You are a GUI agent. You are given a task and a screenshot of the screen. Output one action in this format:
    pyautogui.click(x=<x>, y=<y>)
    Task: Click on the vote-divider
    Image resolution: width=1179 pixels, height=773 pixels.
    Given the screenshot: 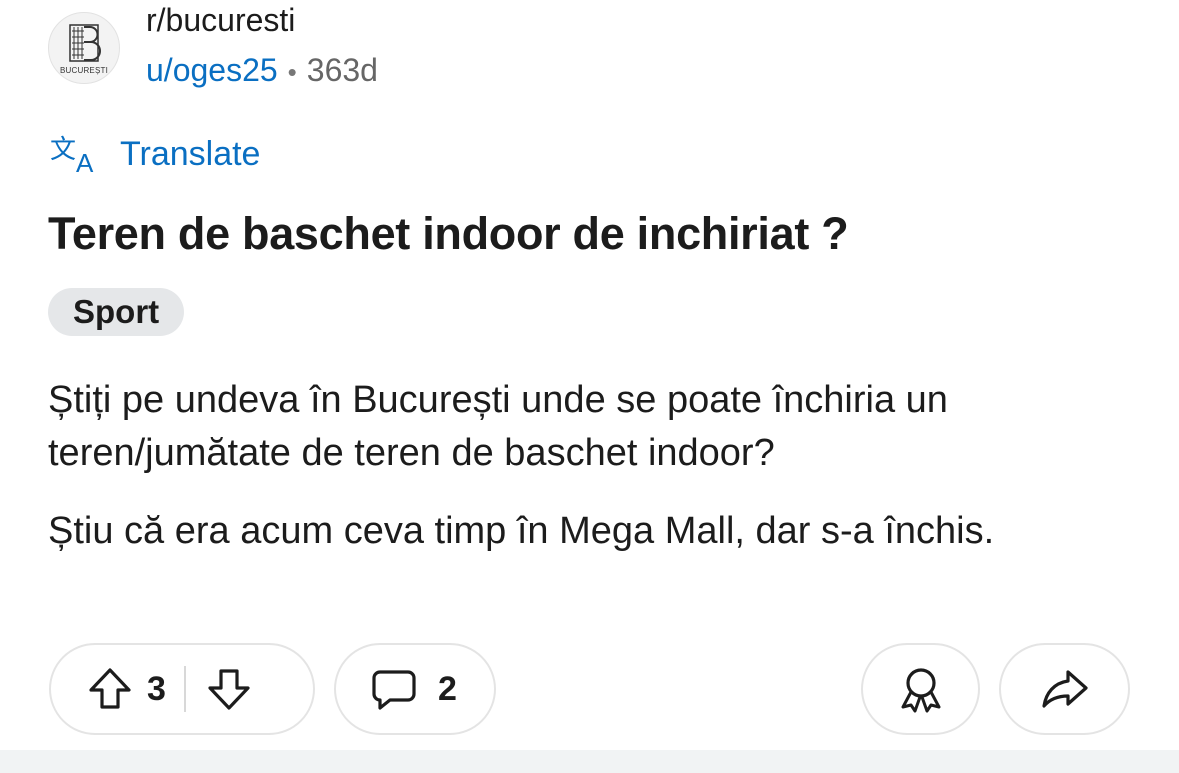 What is the action you would take?
    pyautogui.click(x=184, y=689)
    